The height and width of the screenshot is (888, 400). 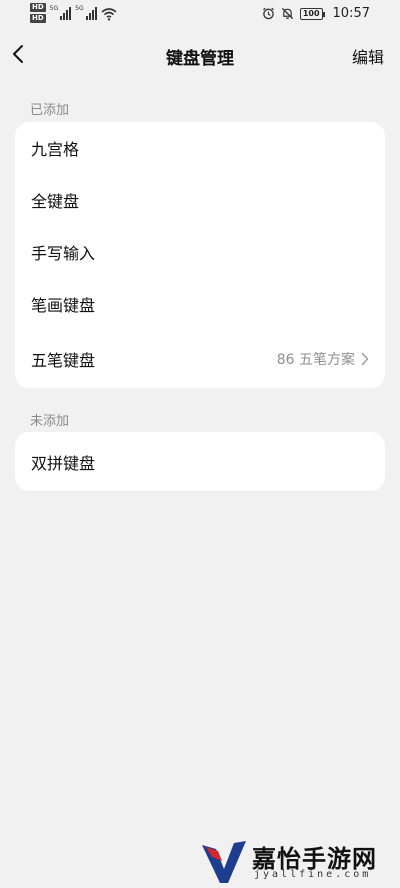 What do you see at coordinates (50, 110) in the screenshot?
I see `section-label-added: 已添加` at bounding box center [50, 110].